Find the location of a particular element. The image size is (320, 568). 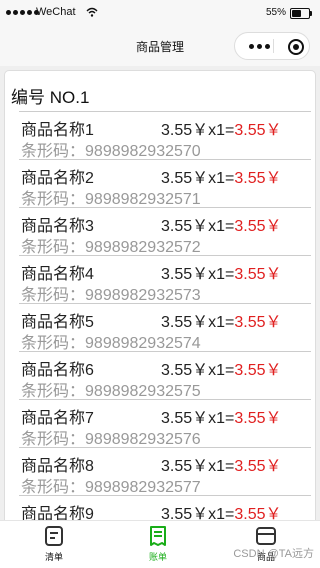

tab-bar: 清单 账单 商品 CSDN @TA远方 is located at coordinates (160, 544).